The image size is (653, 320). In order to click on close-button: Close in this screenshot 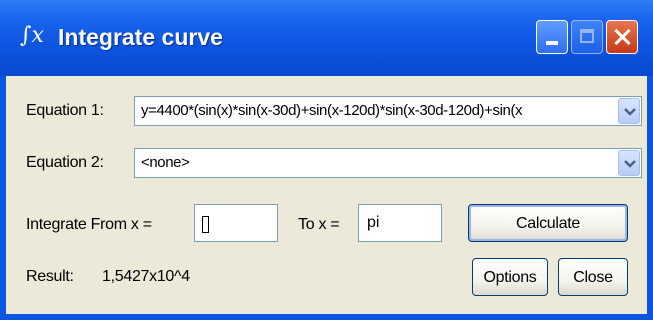, I will do `click(593, 277)`.